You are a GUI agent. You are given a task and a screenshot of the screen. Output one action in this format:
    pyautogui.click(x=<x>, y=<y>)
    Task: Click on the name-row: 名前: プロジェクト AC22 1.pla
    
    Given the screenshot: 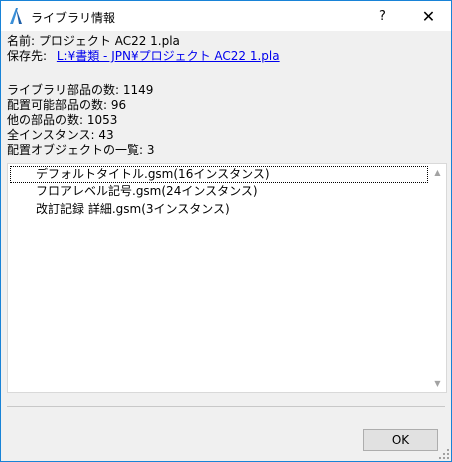 What is the action you would take?
    pyautogui.click(x=93, y=41)
    